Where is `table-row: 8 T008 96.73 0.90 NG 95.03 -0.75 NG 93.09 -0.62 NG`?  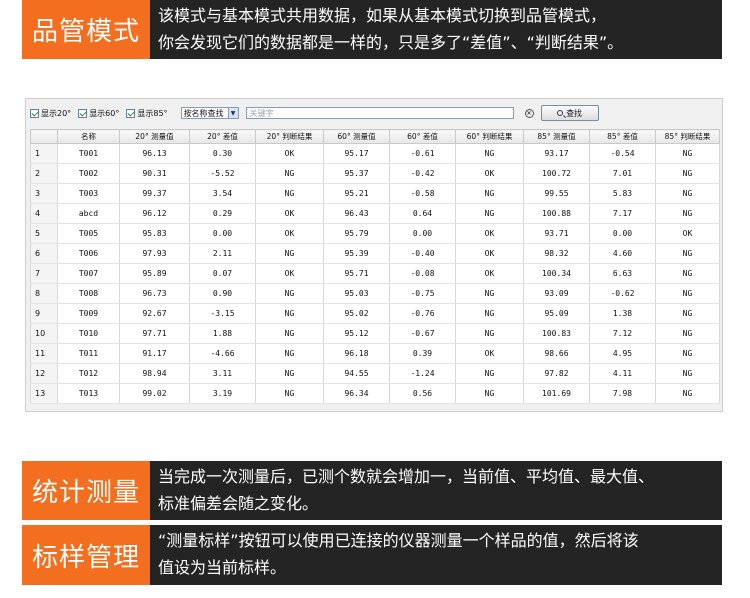 table-row: 8 T008 96.73 0.90 NG 95.03 -0.75 NG 93.09 -0.62 NG is located at coordinates (375, 293).